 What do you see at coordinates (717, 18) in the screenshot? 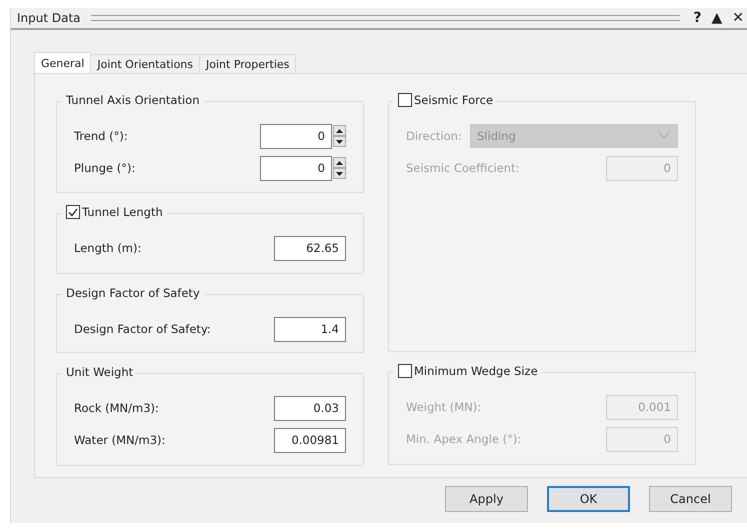
I see `title-bar-button: ▲` at bounding box center [717, 18].